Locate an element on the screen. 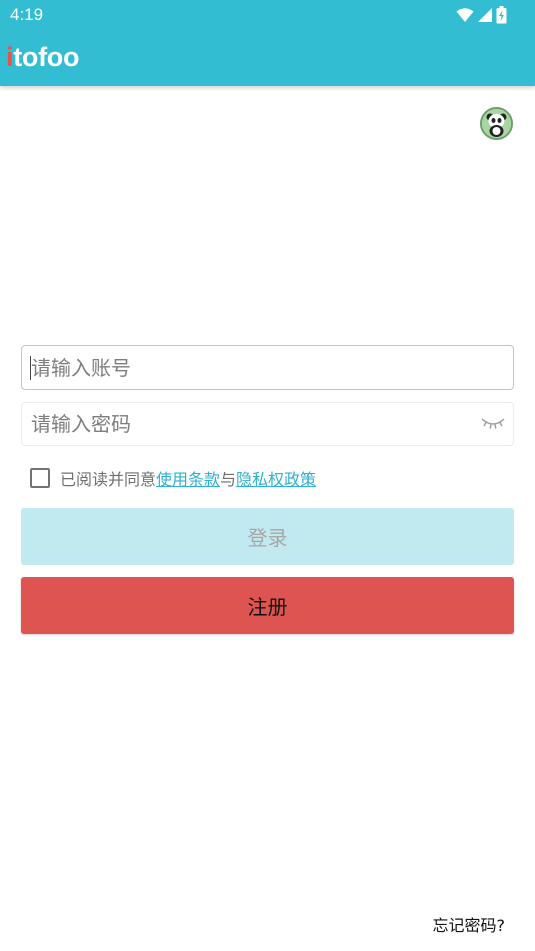  logo-rest: tofoo is located at coordinates (46, 57).